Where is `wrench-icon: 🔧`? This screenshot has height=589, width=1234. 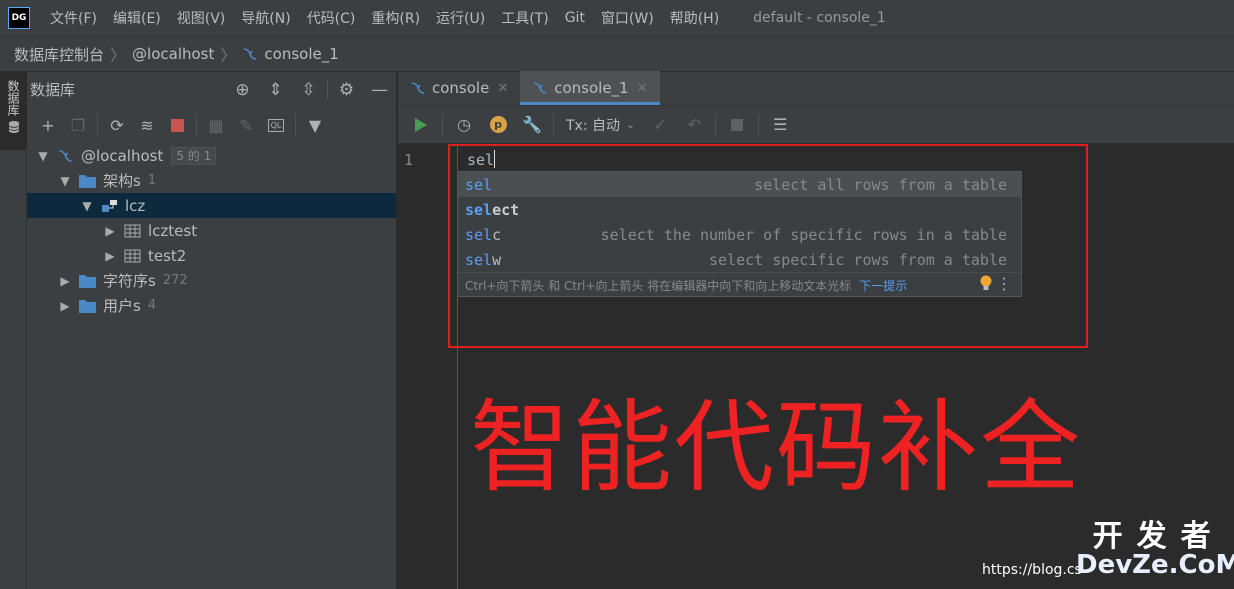
wrench-icon: 🔧 is located at coordinates (532, 125).